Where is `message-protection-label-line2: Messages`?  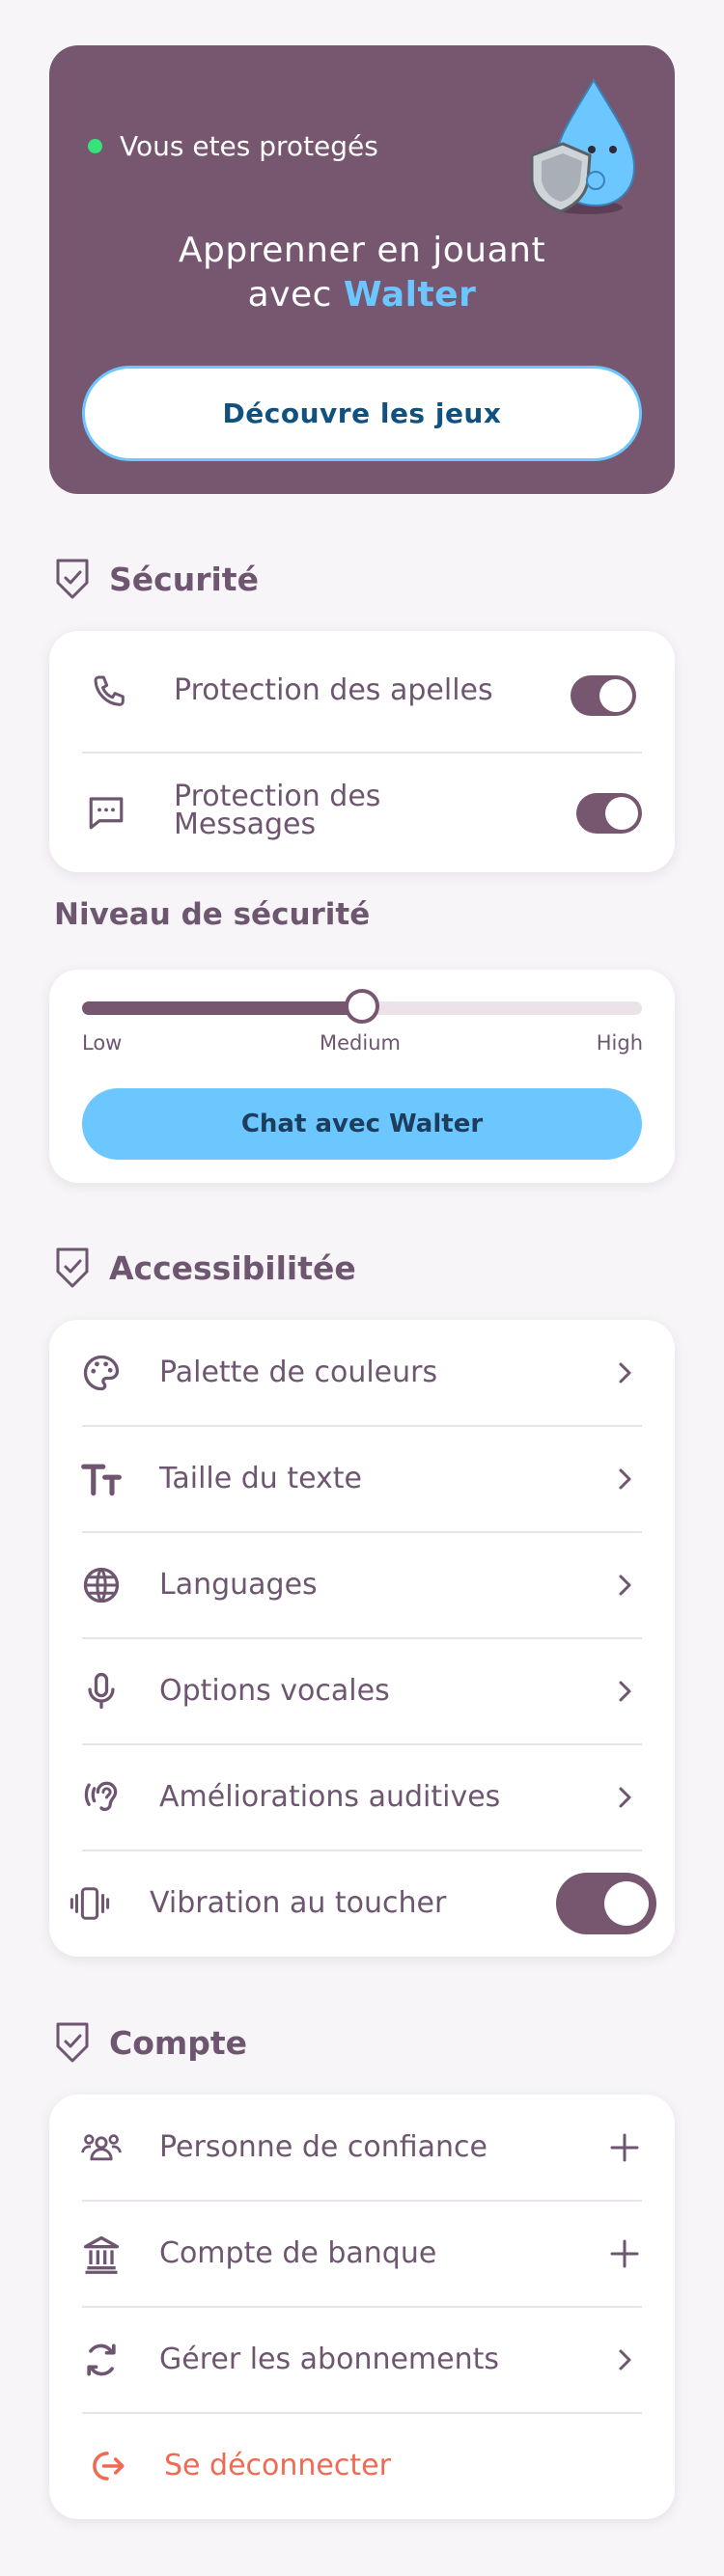
message-protection-label-line2: Messages is located at coordinates (246, 824).